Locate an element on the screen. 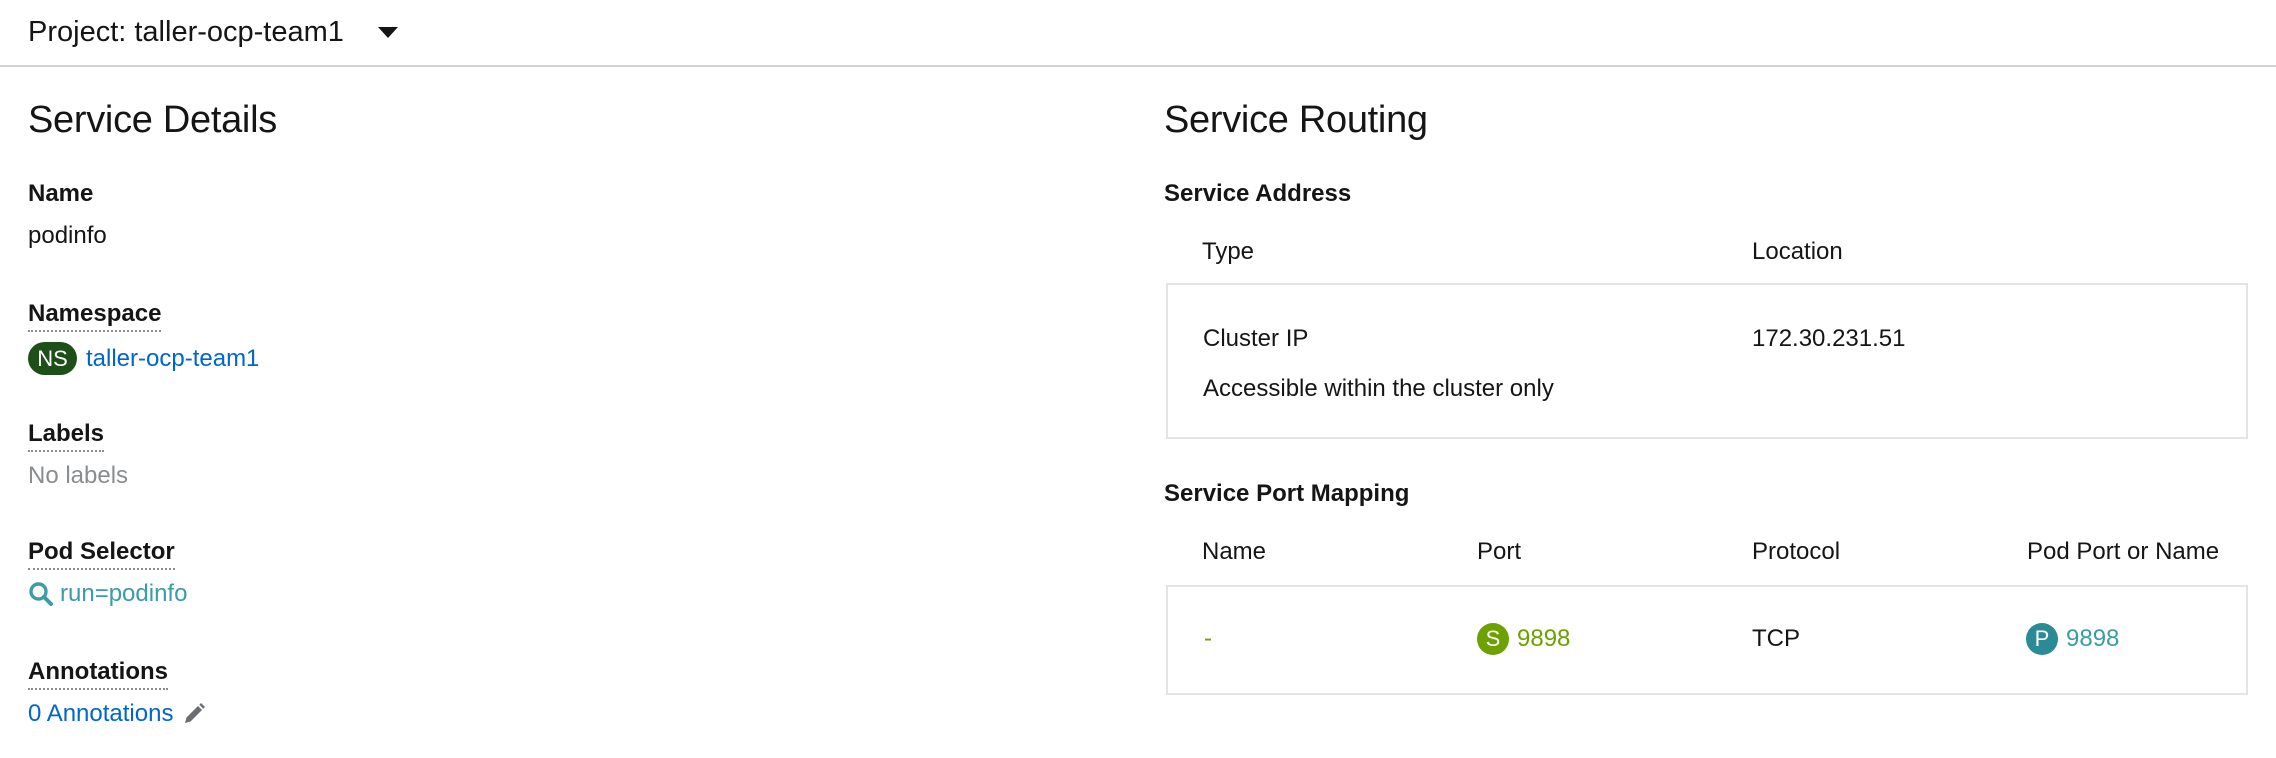 Image resolution: width=2276 pixels, height=758 pixels. labels-value-text: No labels is located at coordinates (78, 475).